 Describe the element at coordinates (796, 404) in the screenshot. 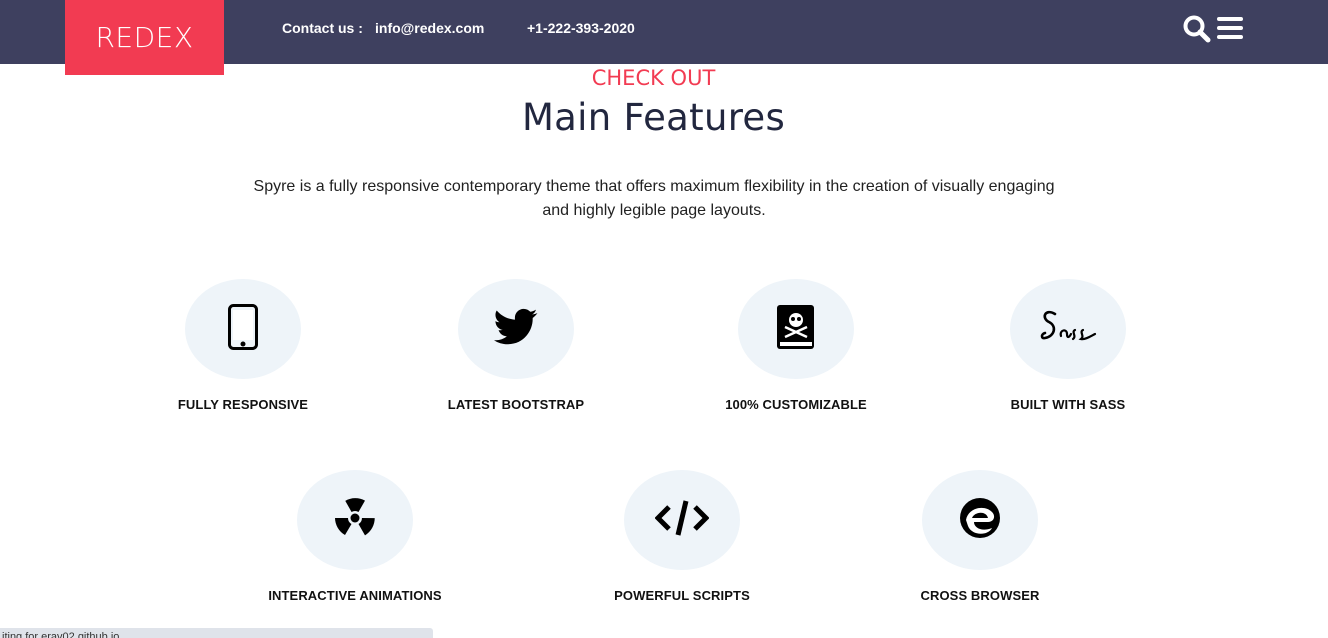

I see `feature-label: 100% CUSTOMIZABLE` at that location.